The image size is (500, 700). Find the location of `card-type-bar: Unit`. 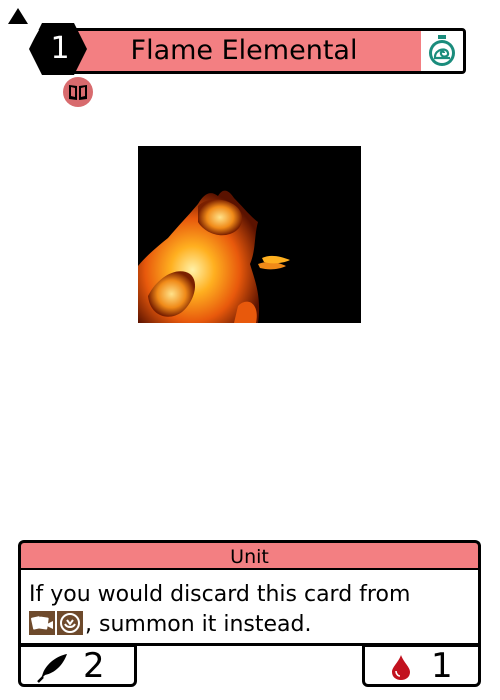

card-type-bar: Unit is located at coordinates (249, 555).